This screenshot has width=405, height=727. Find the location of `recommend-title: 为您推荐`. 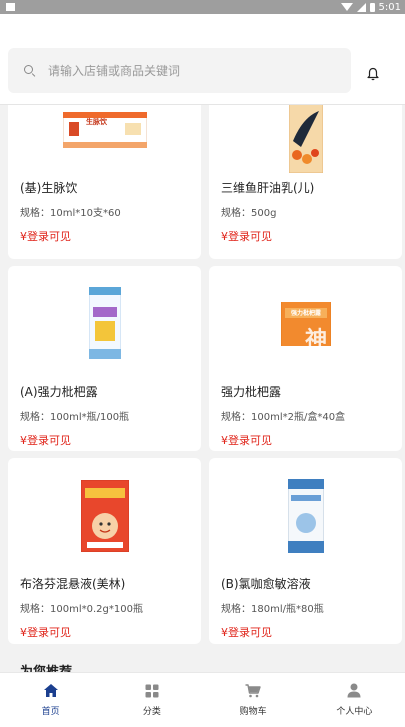

recommend-title: 为您推荐 is located at coordinates (46, 666).